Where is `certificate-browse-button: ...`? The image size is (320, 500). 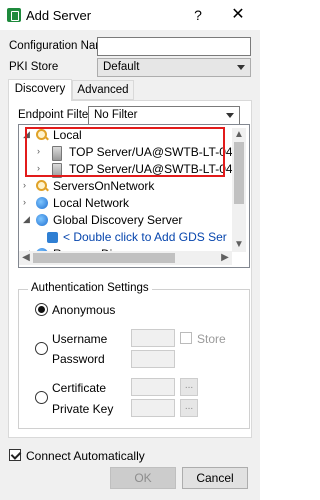 certificate-browse-button: ... is located at coordinates (189, 387).